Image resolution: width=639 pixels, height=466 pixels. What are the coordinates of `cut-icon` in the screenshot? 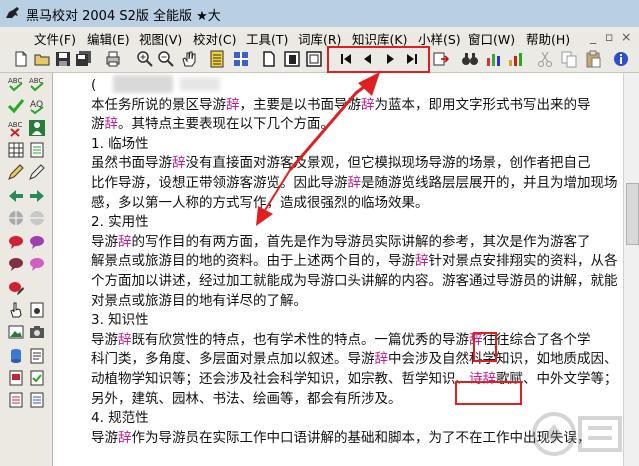 It's located at (545, 59).